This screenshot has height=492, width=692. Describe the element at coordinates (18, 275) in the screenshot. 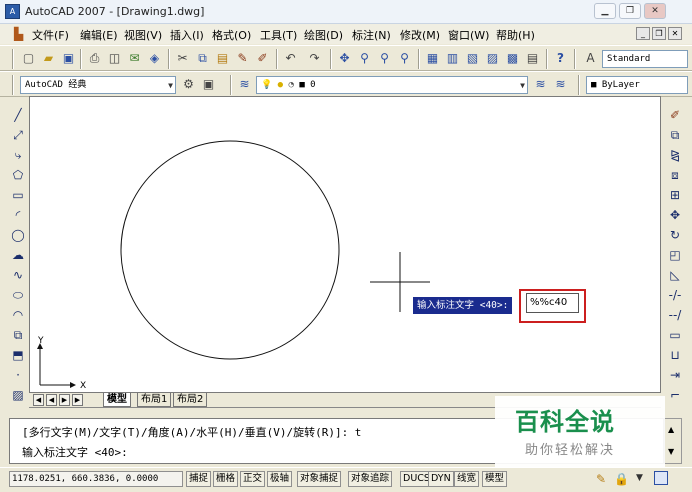

I see `spline-icon: ∿` at that location.